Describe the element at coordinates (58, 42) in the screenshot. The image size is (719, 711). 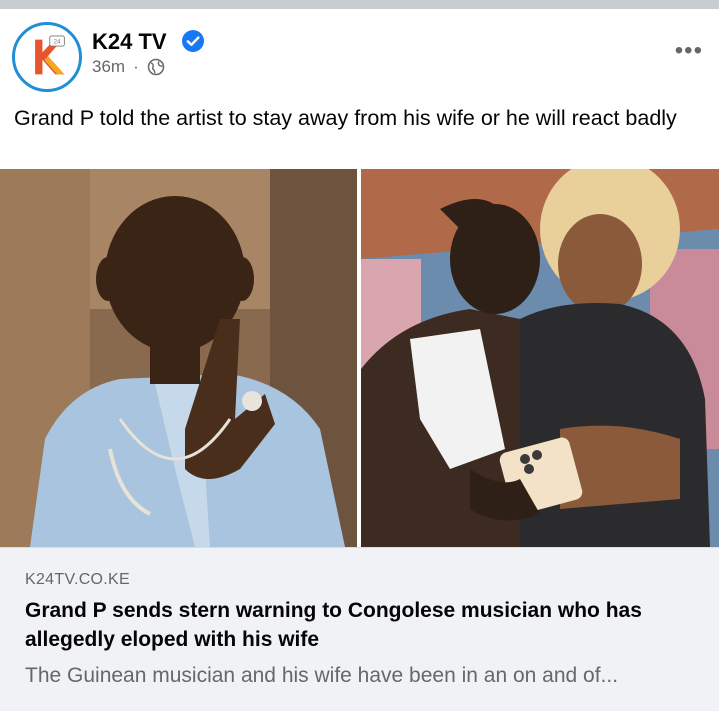
I see `svg-text: 24` at that location.